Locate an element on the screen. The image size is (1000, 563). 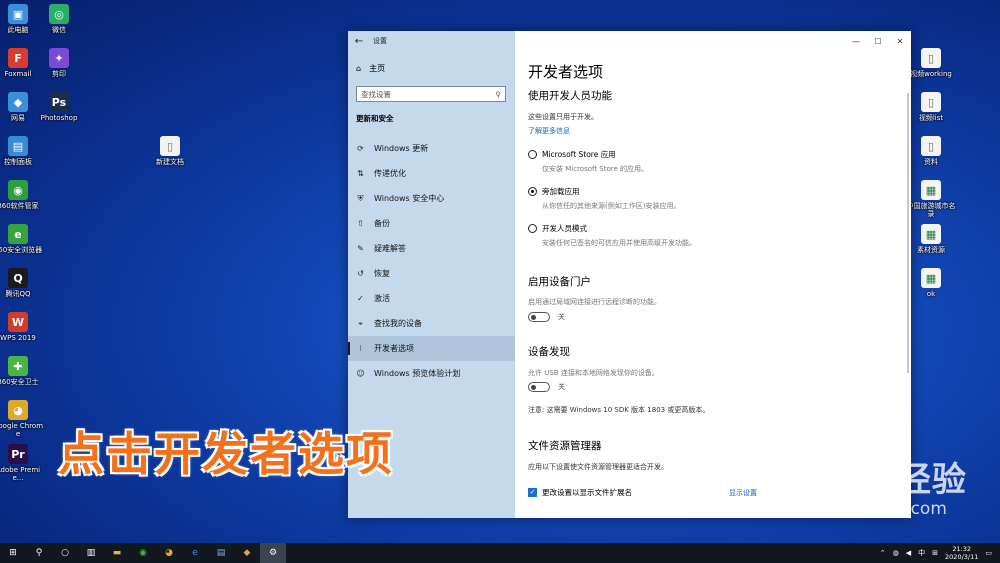
sidebar-item: ⛨ Windows 安全中心 is located at coordinates (431, 198).